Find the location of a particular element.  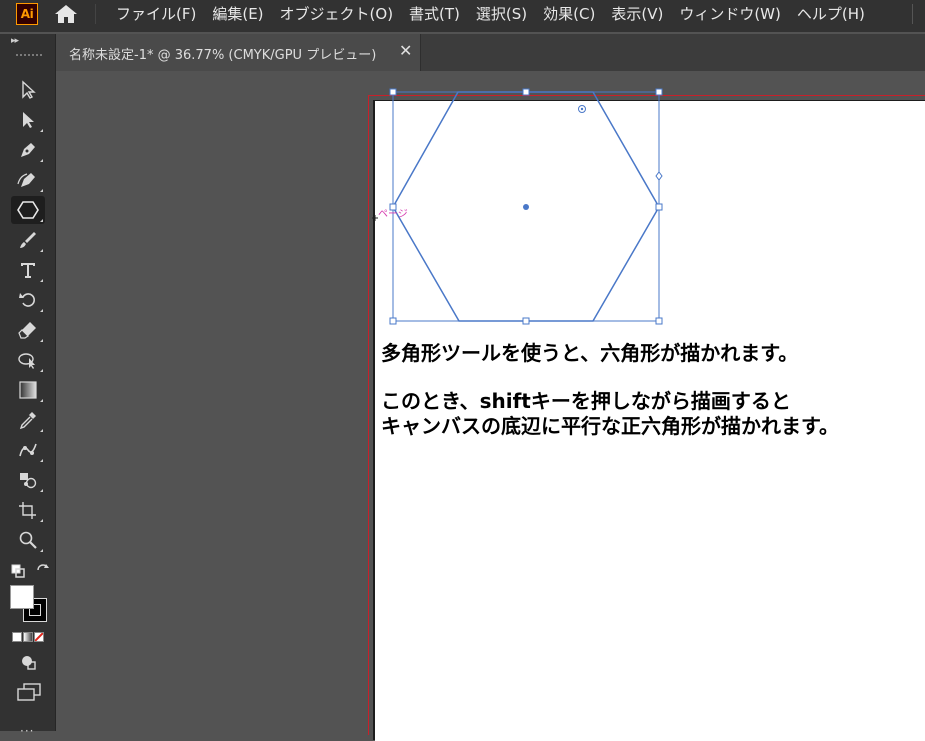

center-point is located at coordinates (526, 207).